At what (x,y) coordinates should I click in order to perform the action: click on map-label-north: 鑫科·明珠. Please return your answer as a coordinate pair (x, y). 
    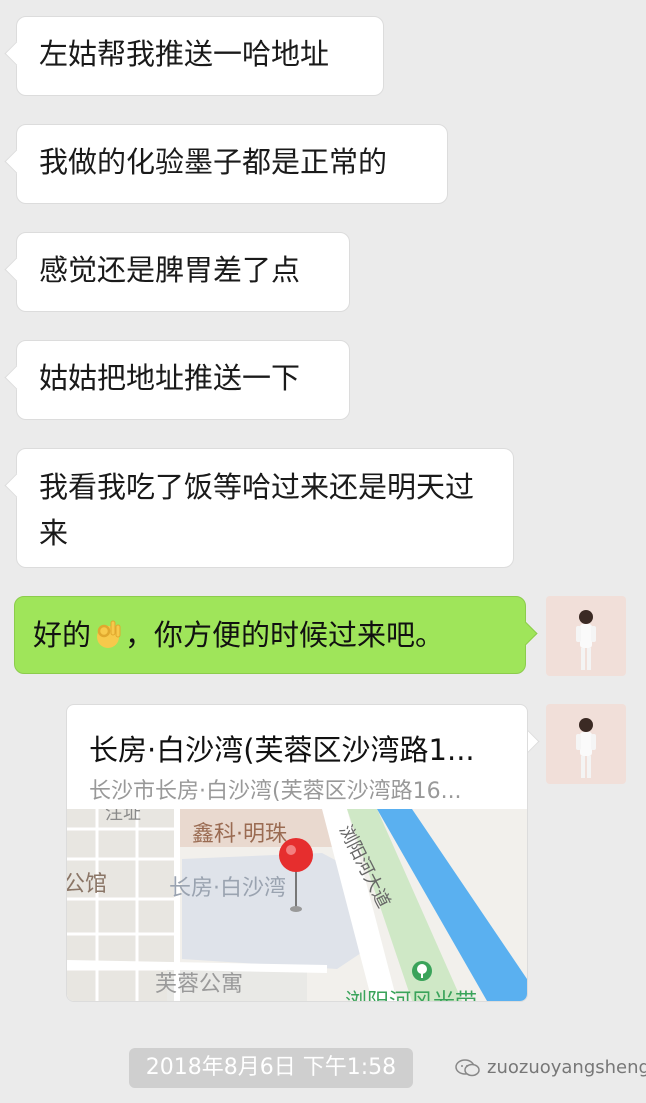
    Looking at the image, I should click on (239, 834).